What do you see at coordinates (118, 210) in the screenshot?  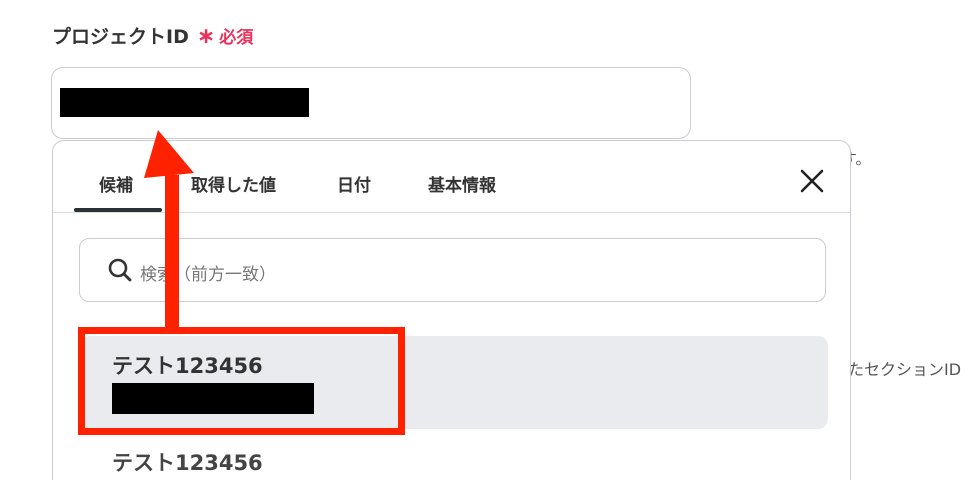 I see `active-tab-indicator` at bounding box center [118, 210].